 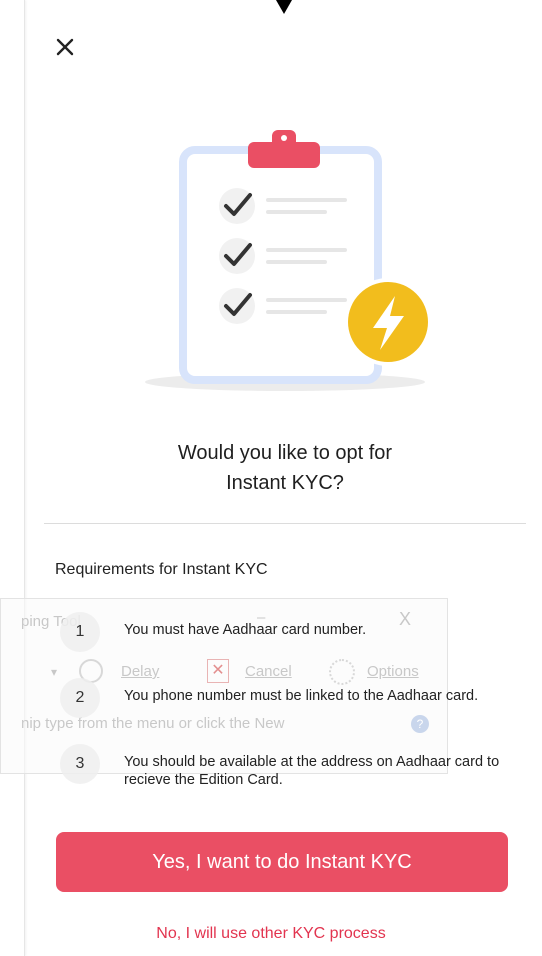 What do you see at coordinates (12, 478) in the screenshot?
I see `left-panel-edge` at bounding box center [12, 478].